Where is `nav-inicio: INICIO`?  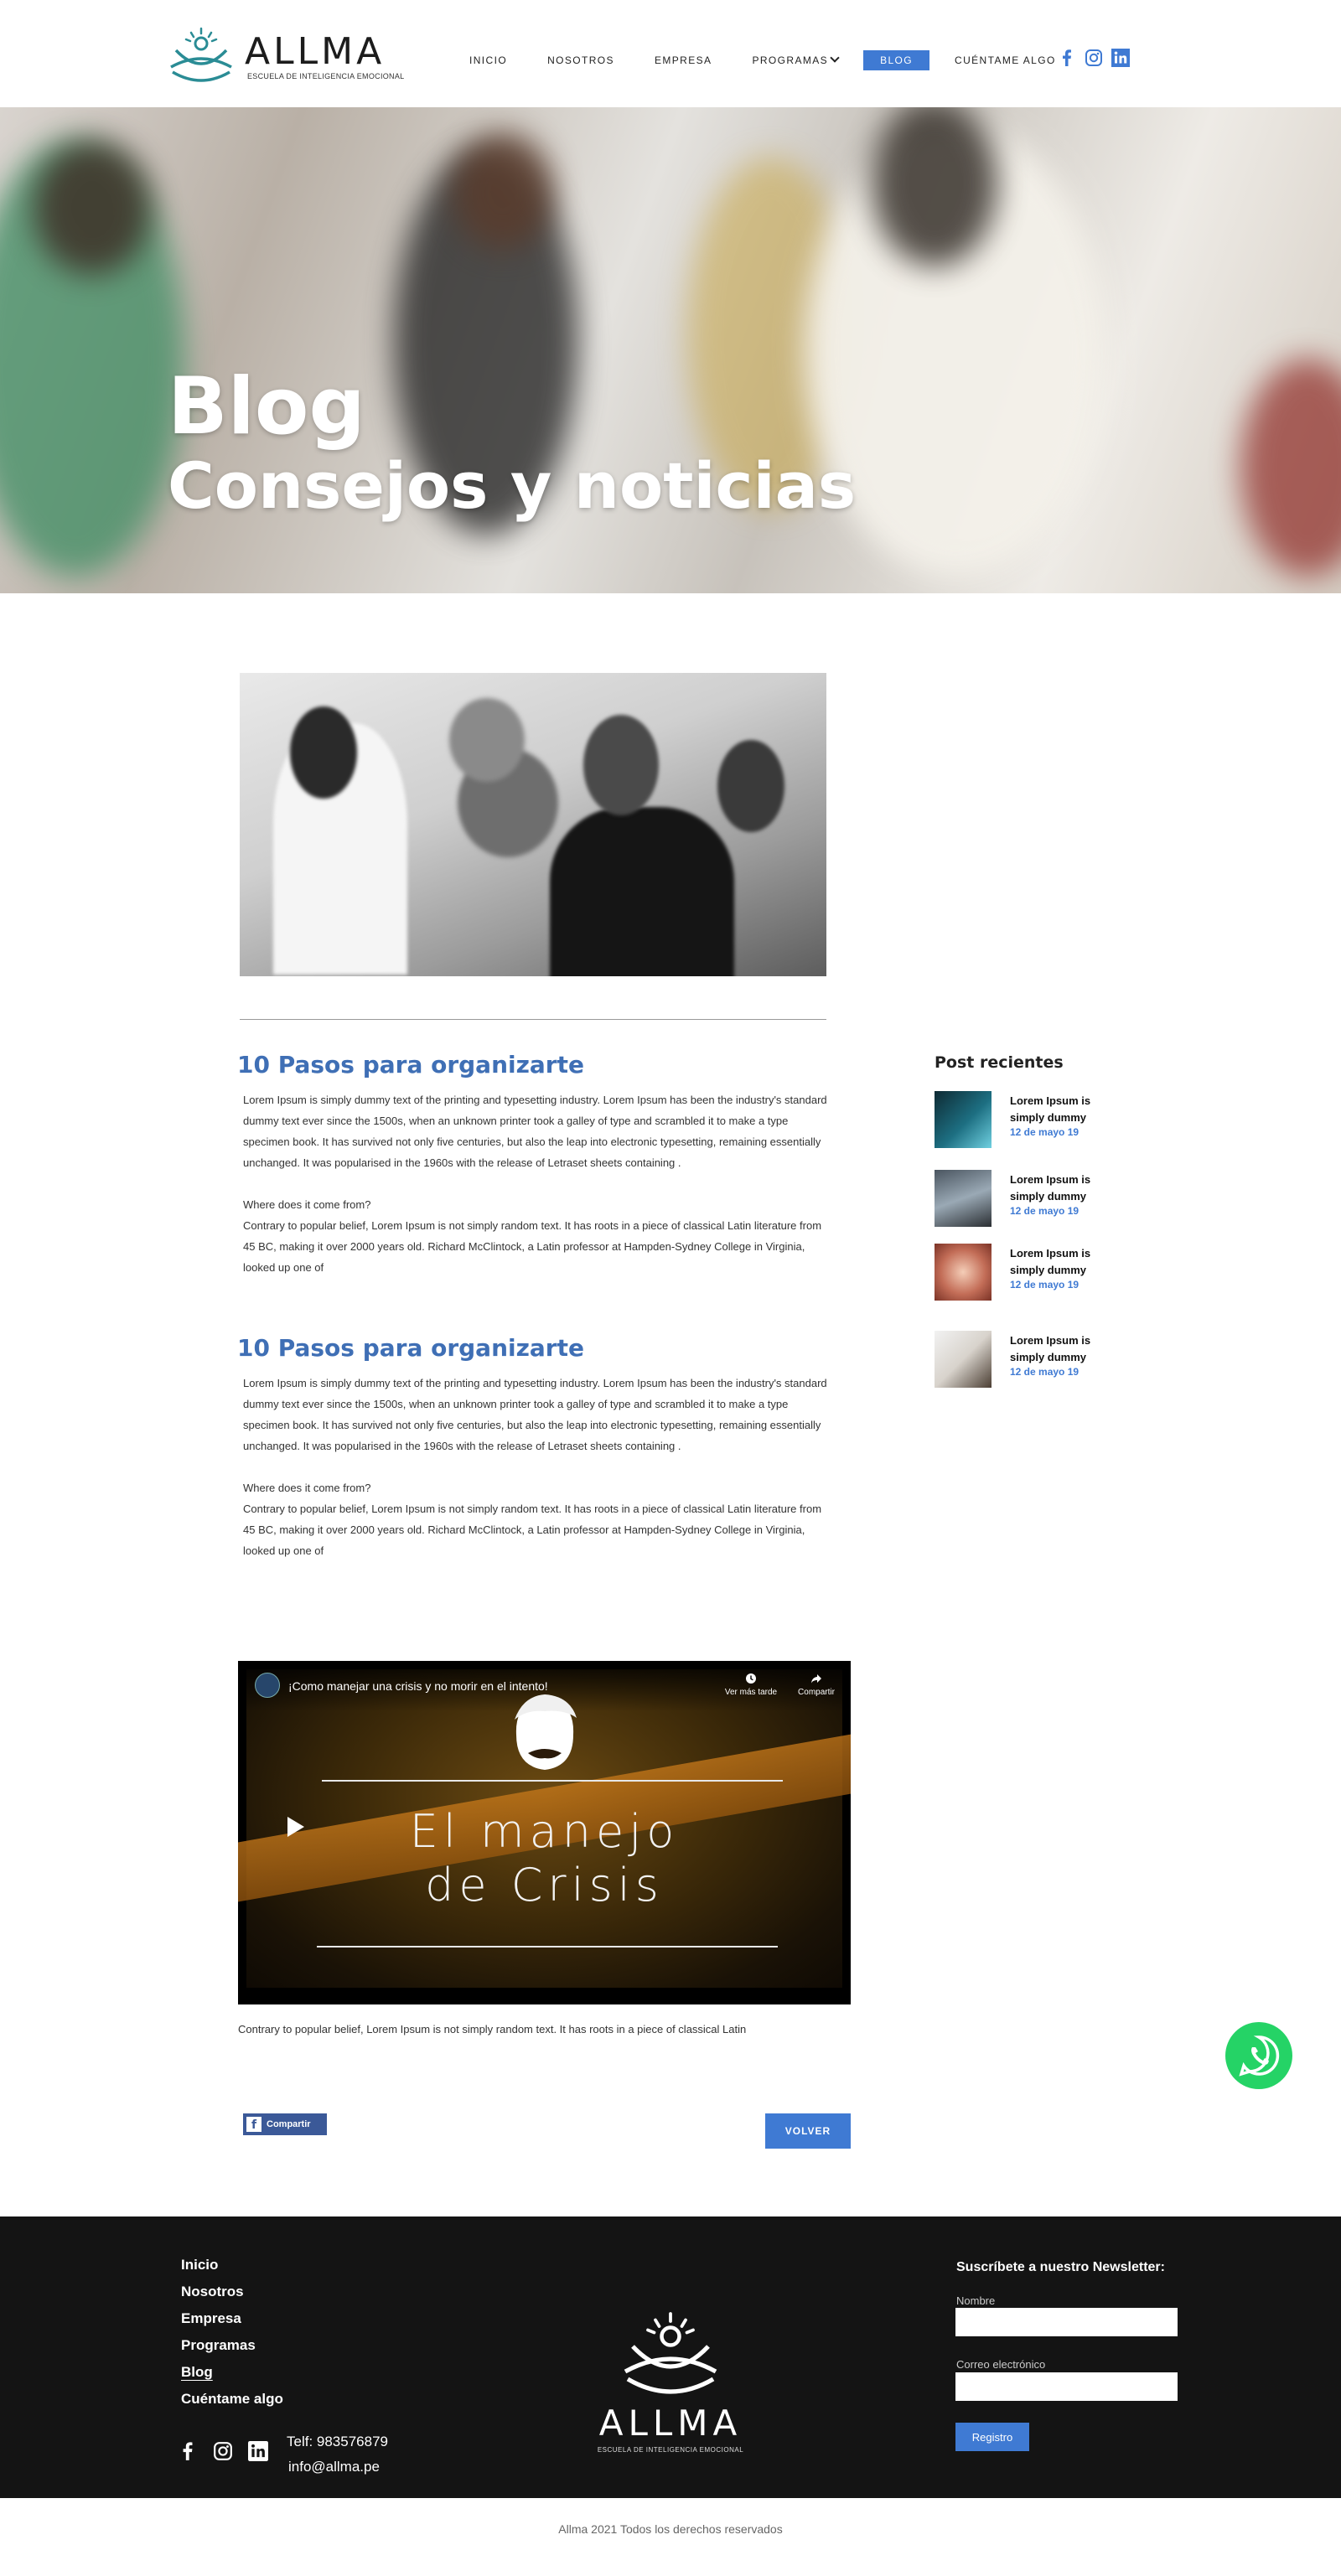 nav-inicio: INICIO is located at coordinates (488, 60).